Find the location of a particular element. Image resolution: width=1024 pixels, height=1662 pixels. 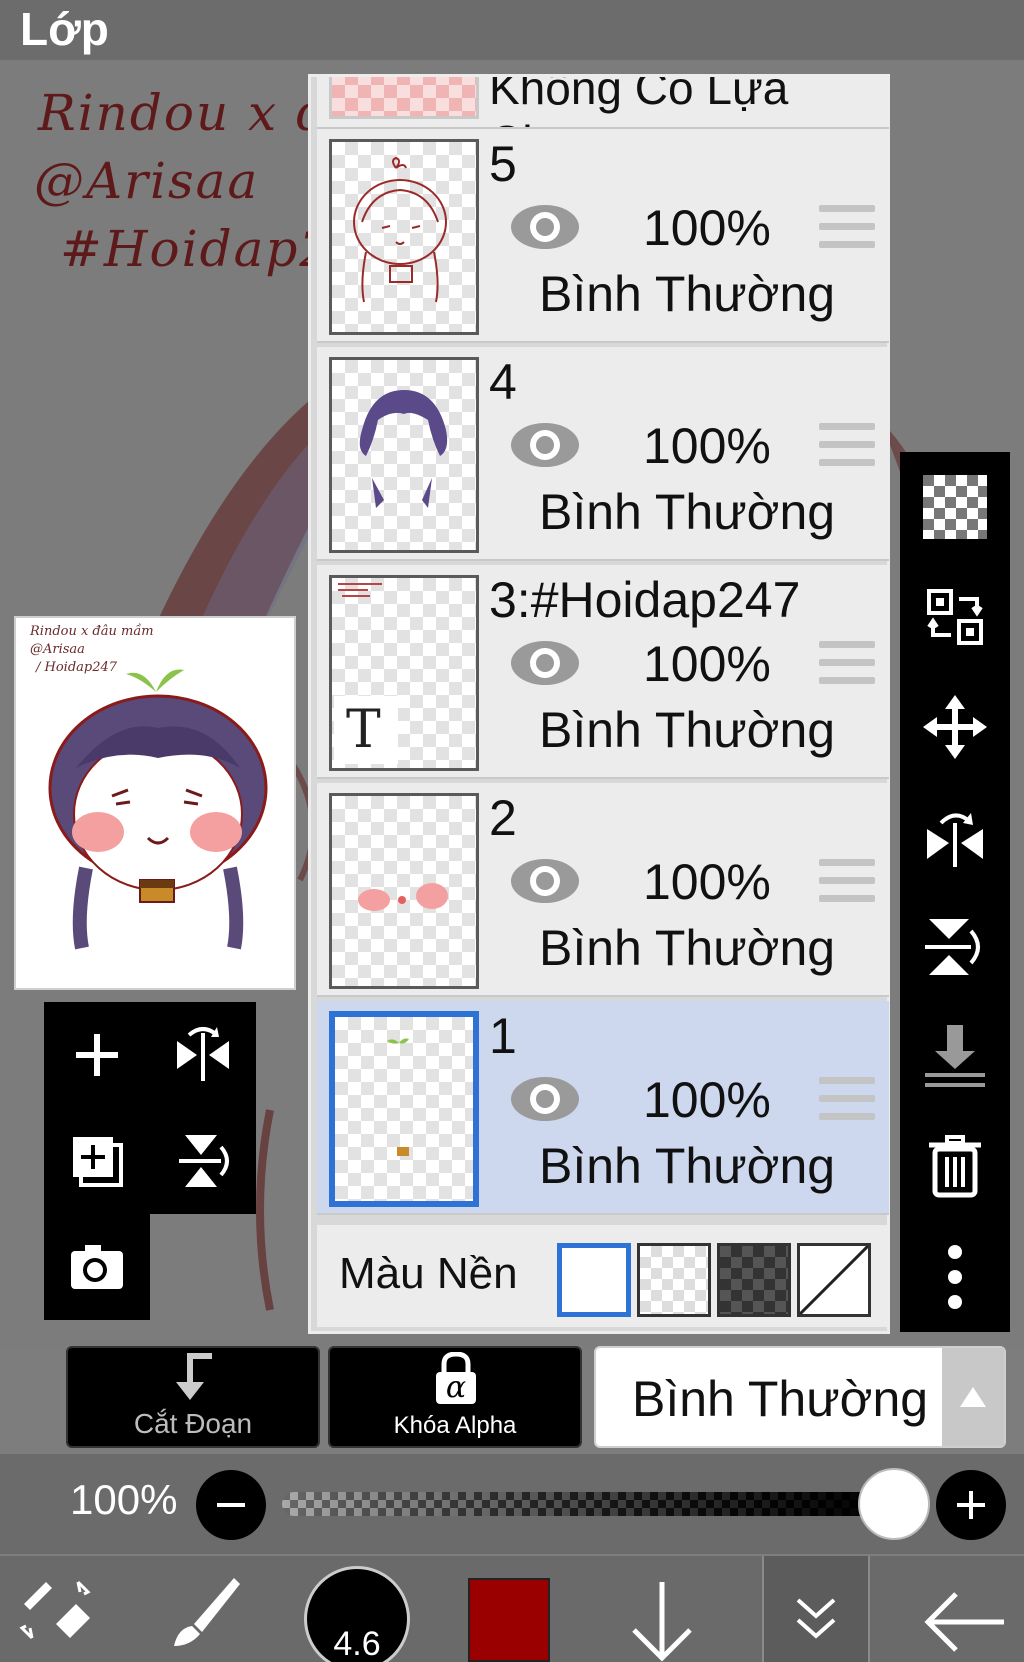

layer-row-5: 5 100% Bình Thường is located at coordinates (603, 236).